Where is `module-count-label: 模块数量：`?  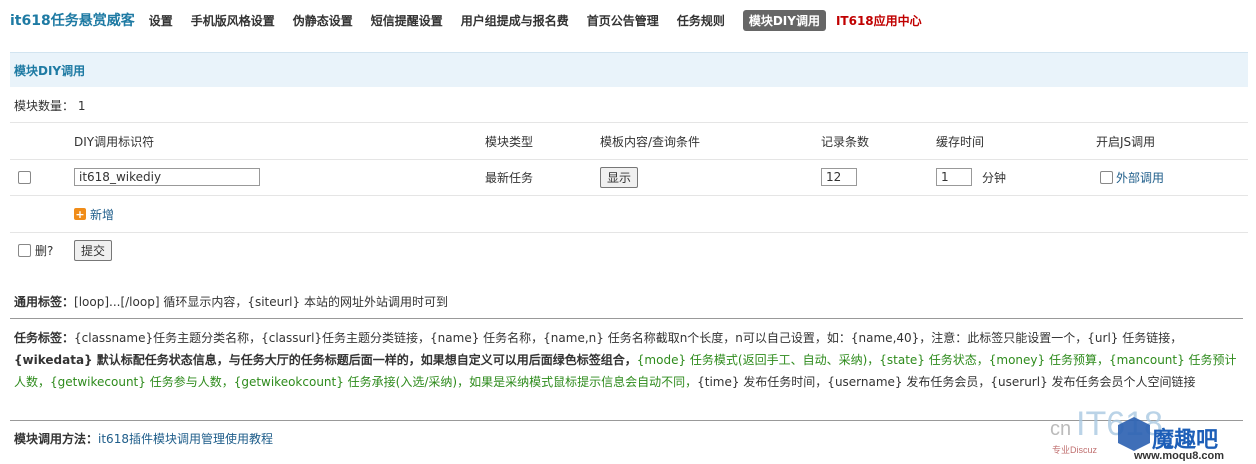
module-count-label: 模块数量： is located at coordinates (44, 106).